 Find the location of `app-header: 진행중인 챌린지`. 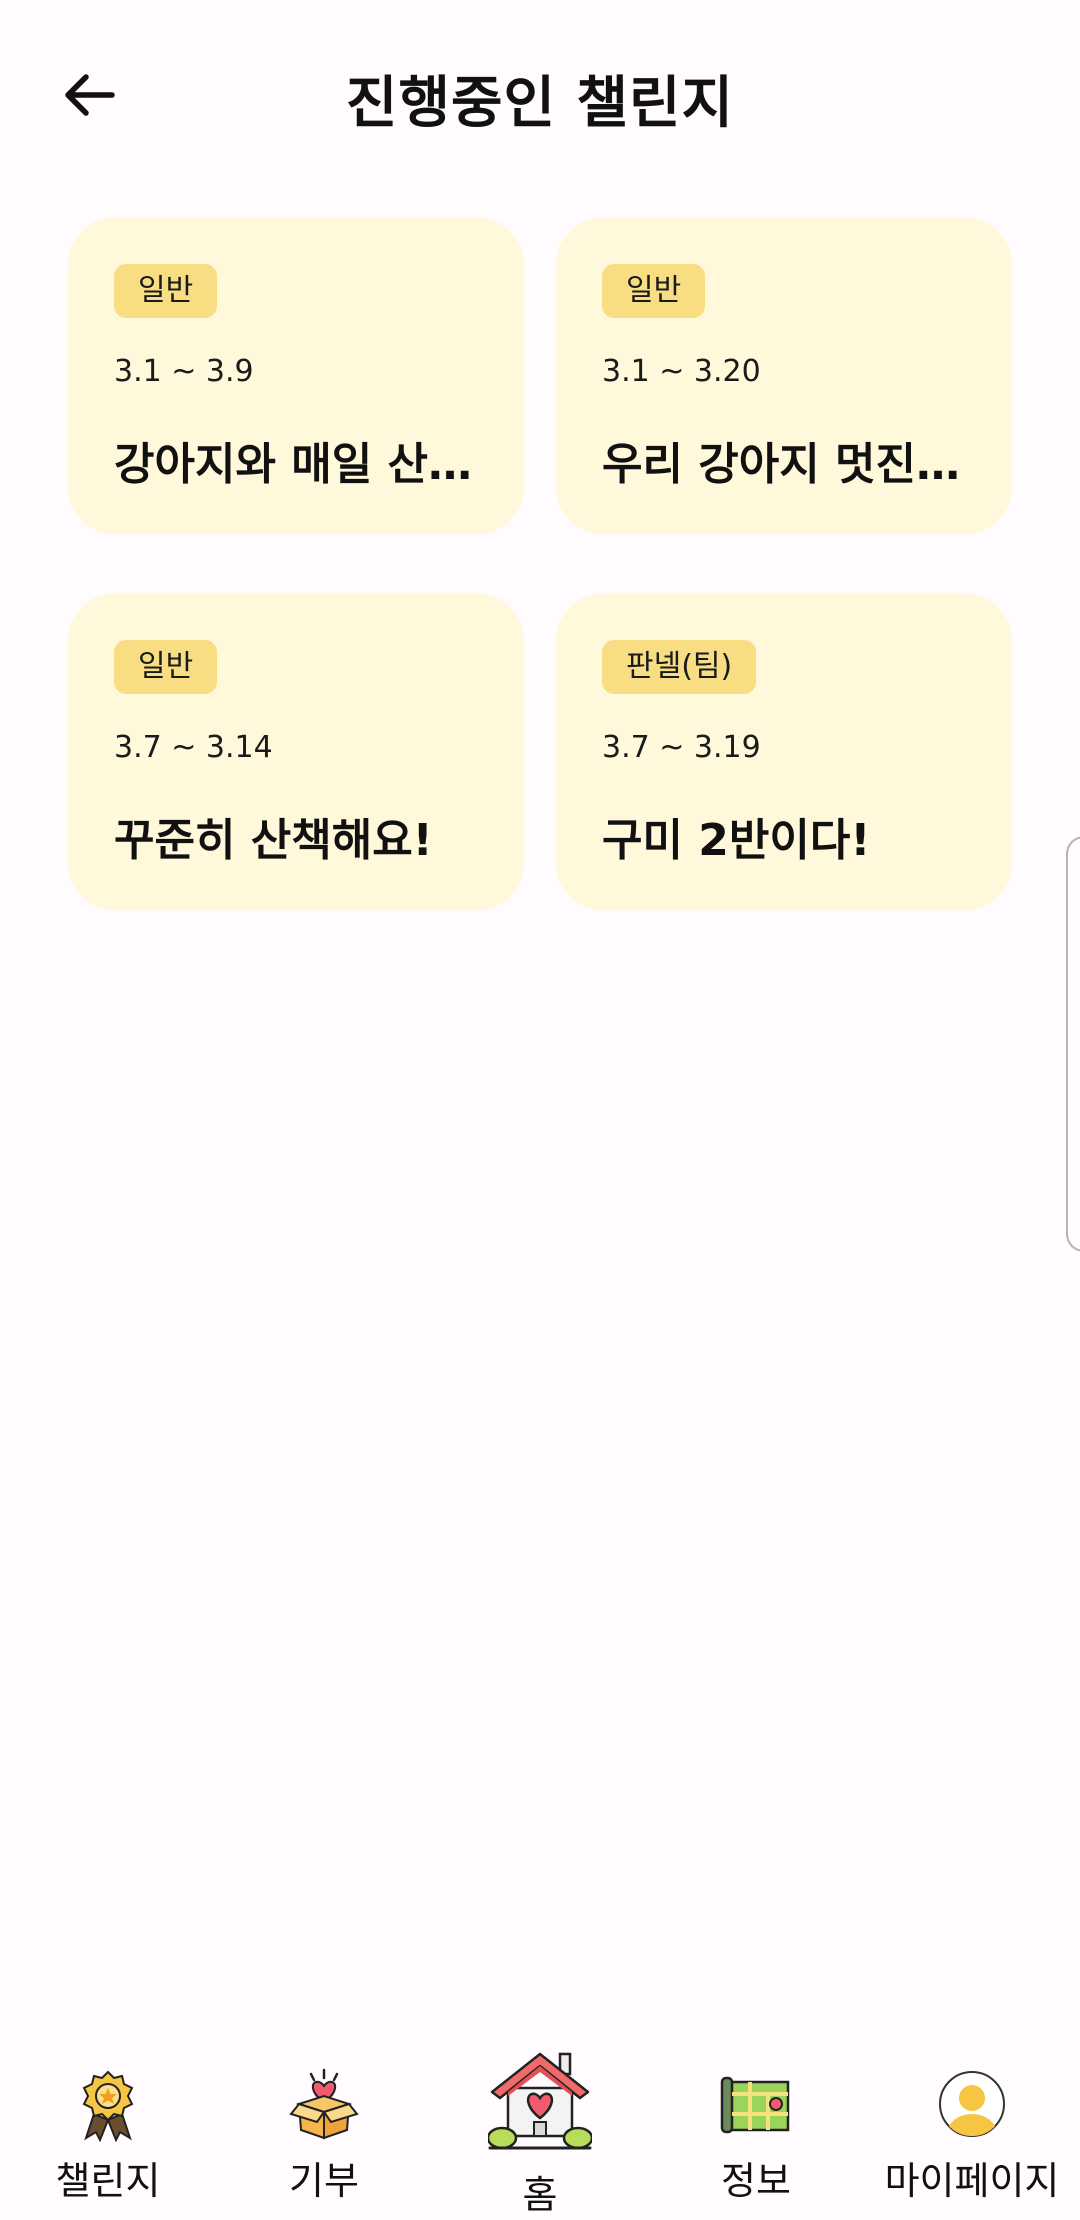

app-header: 진행중인 챌린지 is located at coordinates (540, 95).